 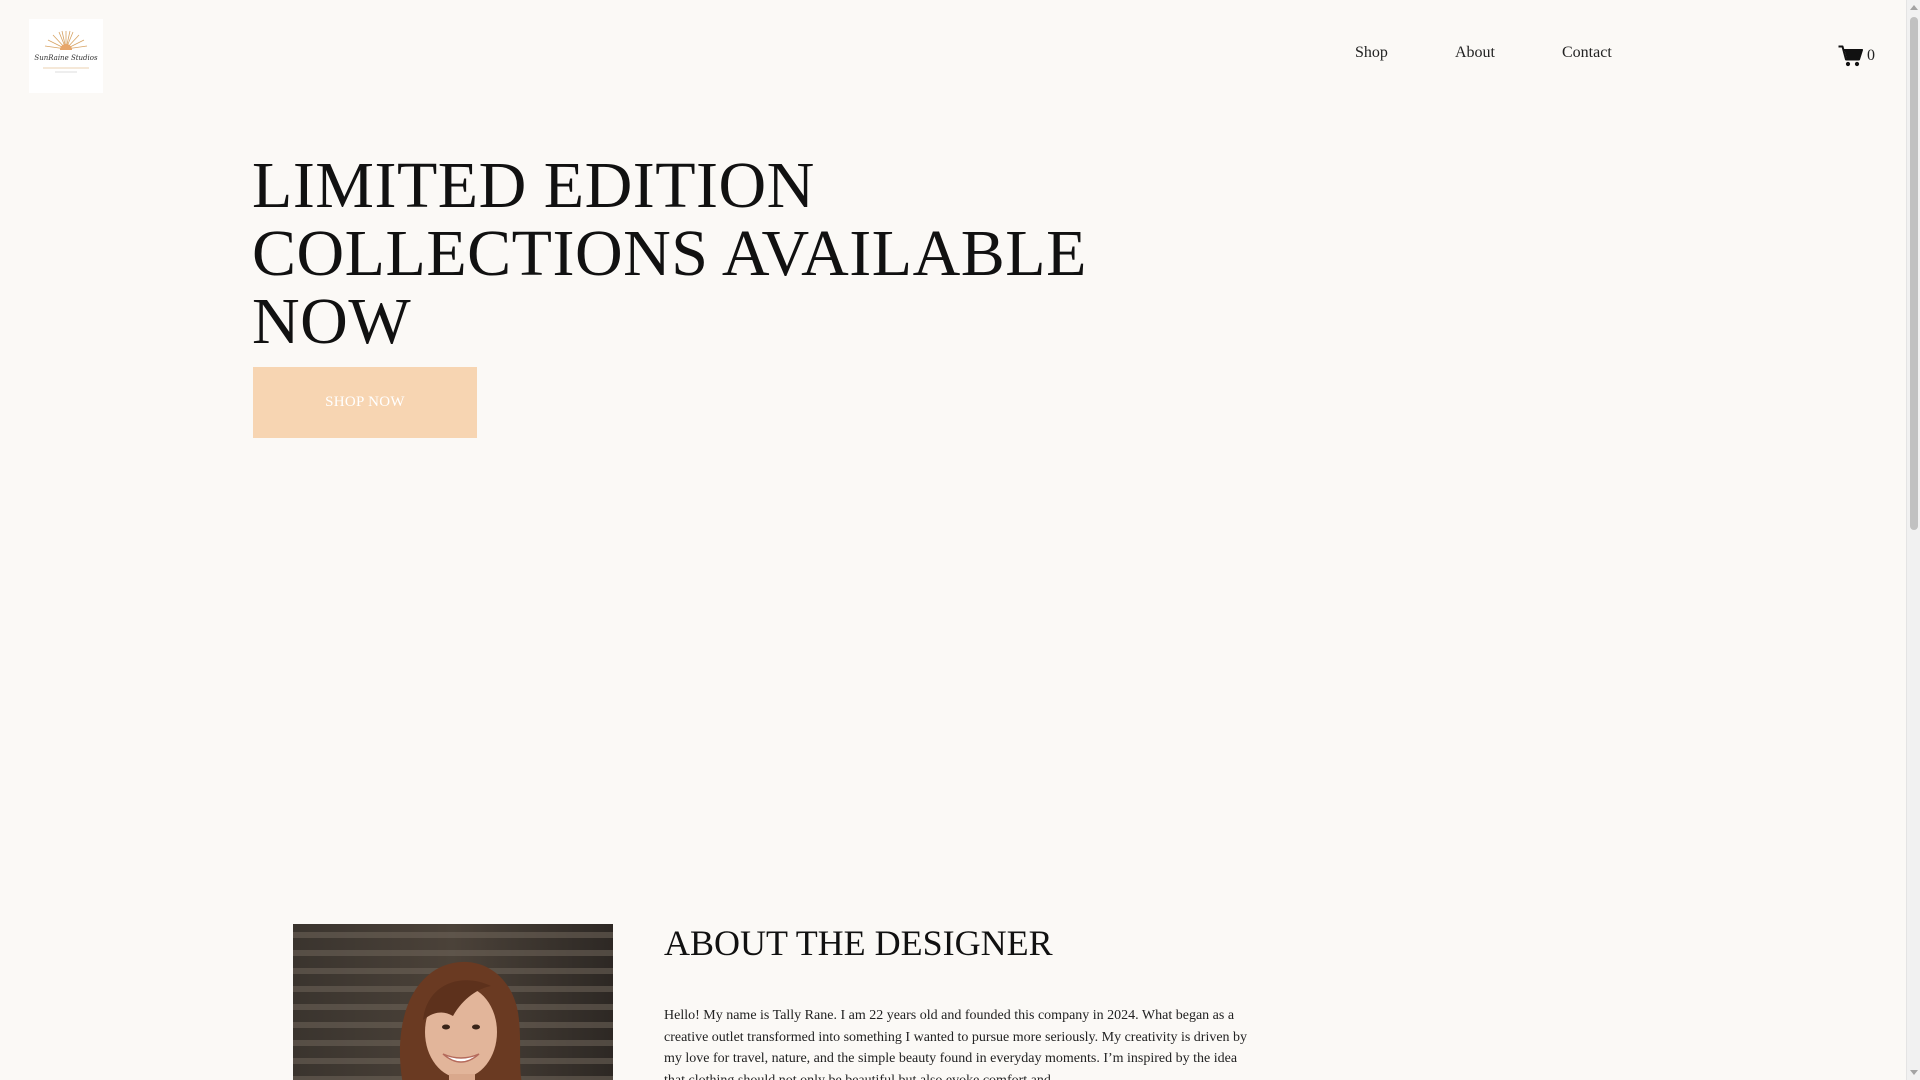 I want to click on scroll-down-icon, so click(x=1914, y=1072).